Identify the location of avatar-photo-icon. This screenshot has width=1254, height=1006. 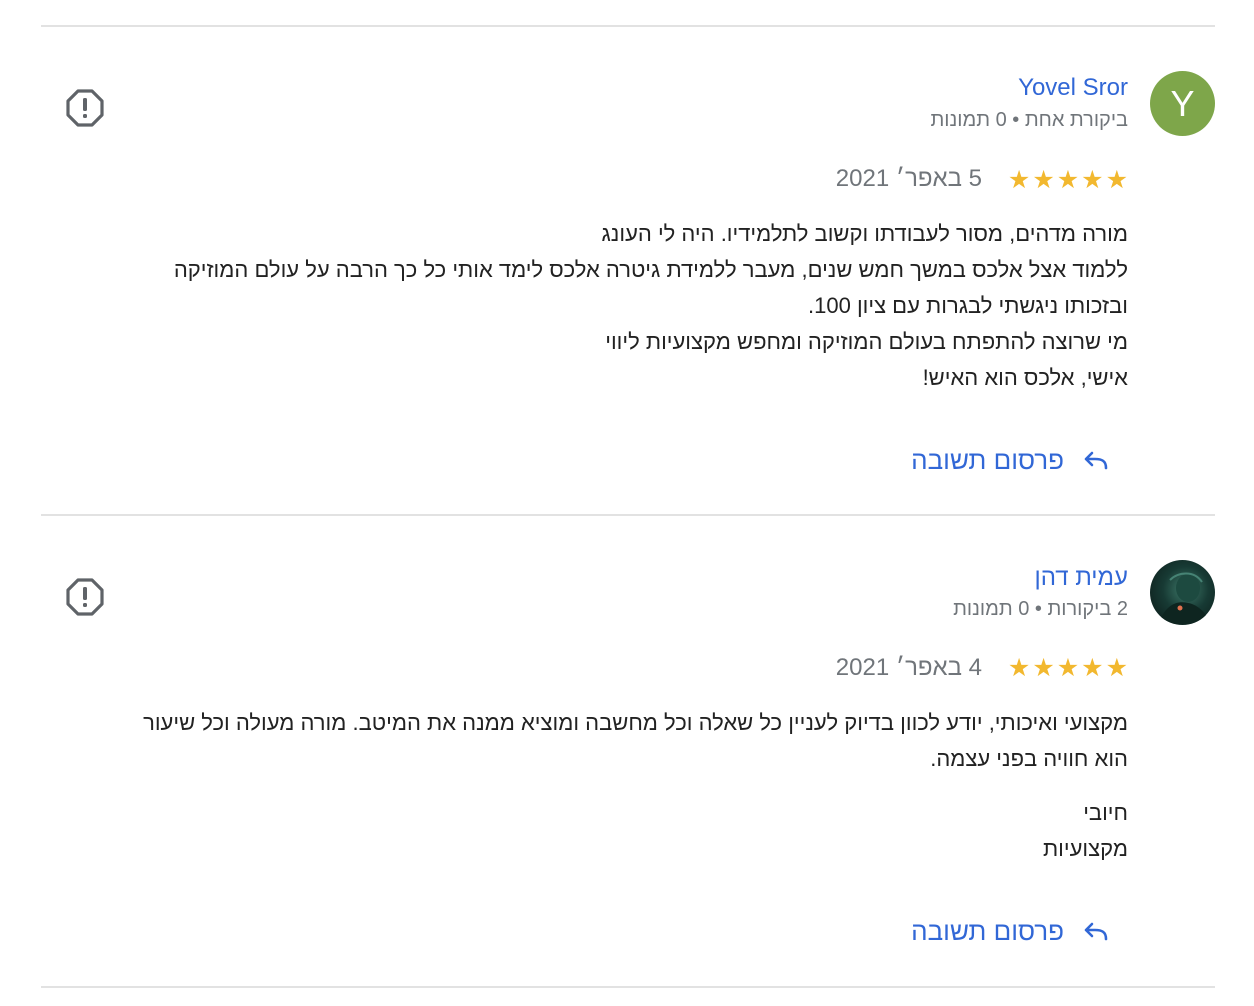
(1185, 598).